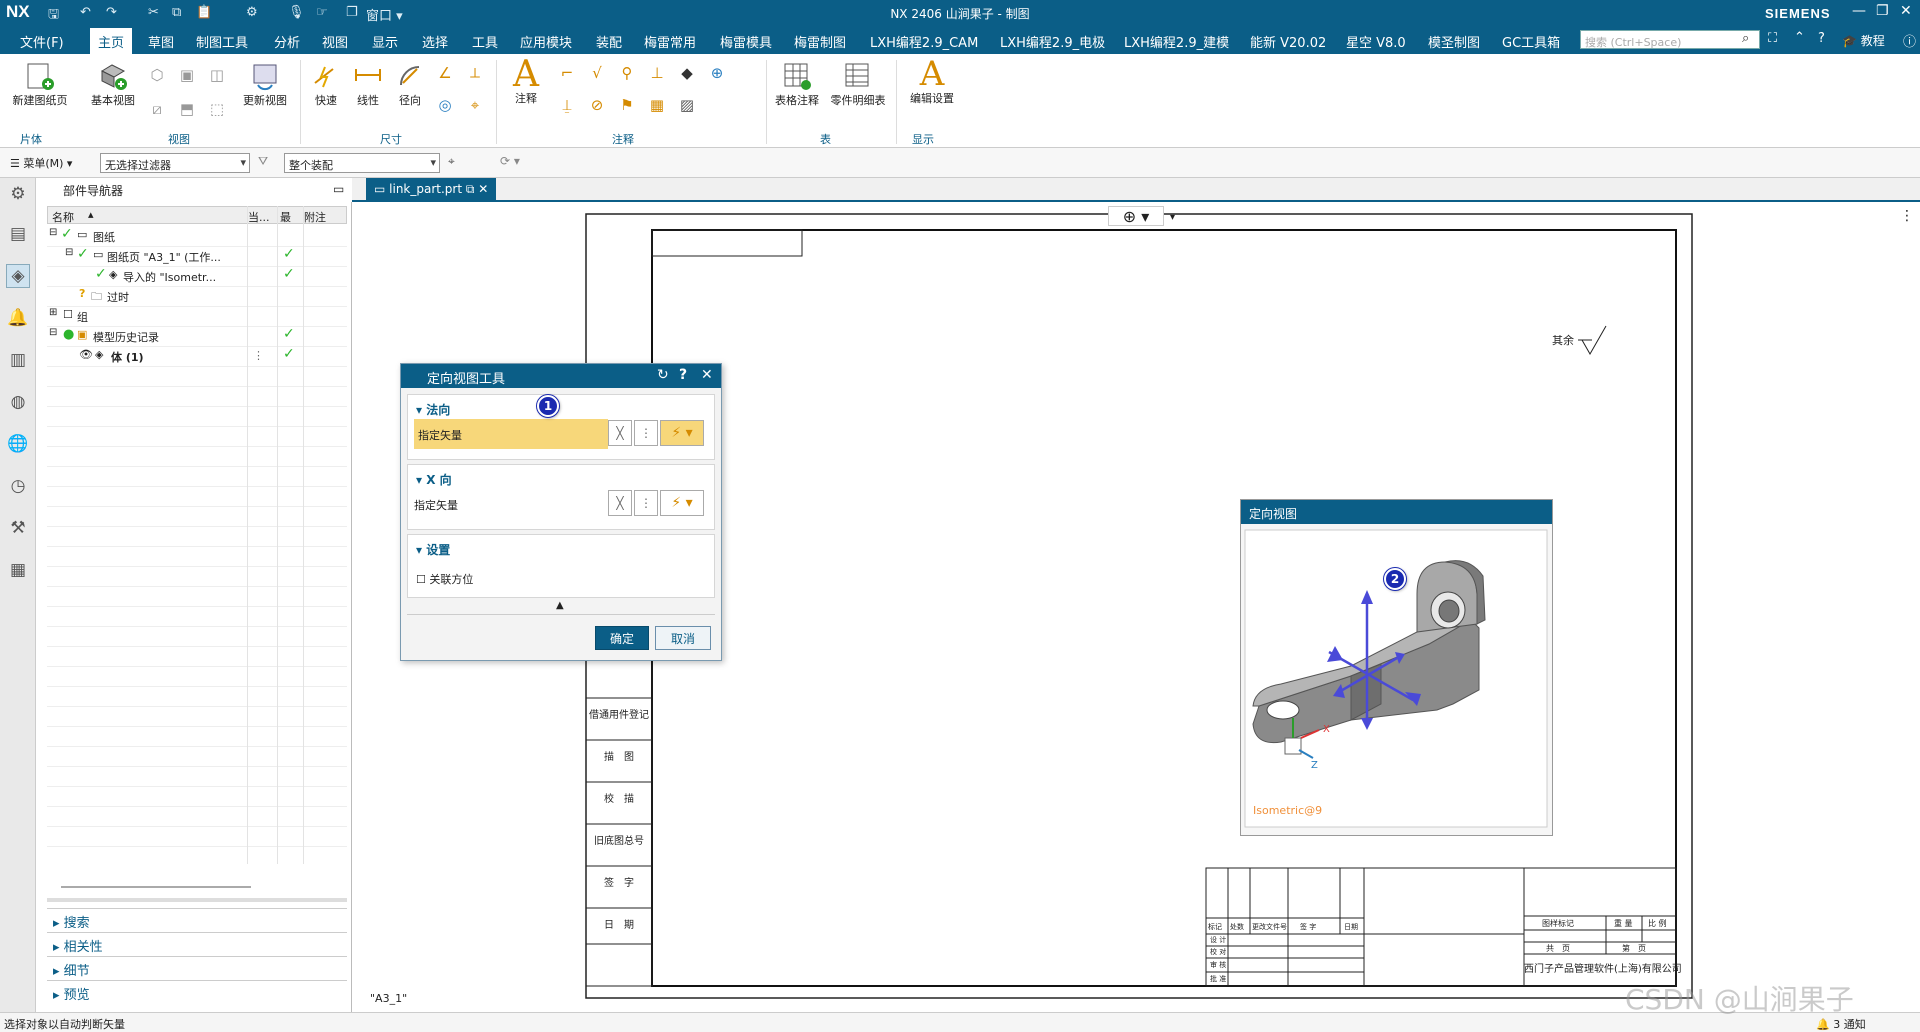  What do you see at coordinates (86, 354) in the screenshot?
I see `eye-icon: 👁` at bounding box center [86, 354].